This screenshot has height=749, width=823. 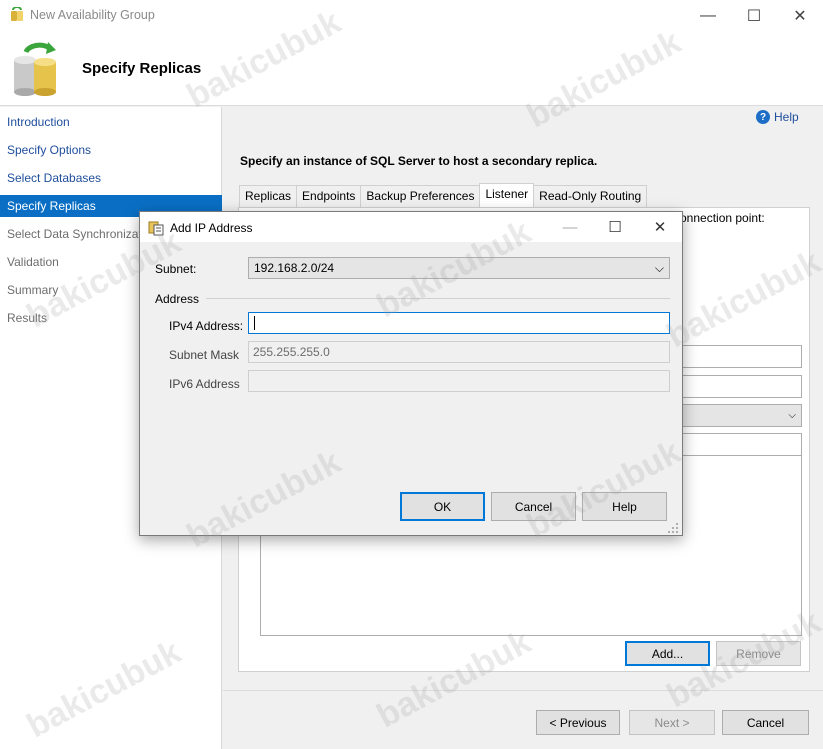 What do you see at coordinates (420, 196) in the screenshot?
I see `tab-backup-preferences: Backup Preferences` at bounding box center [420, 196].